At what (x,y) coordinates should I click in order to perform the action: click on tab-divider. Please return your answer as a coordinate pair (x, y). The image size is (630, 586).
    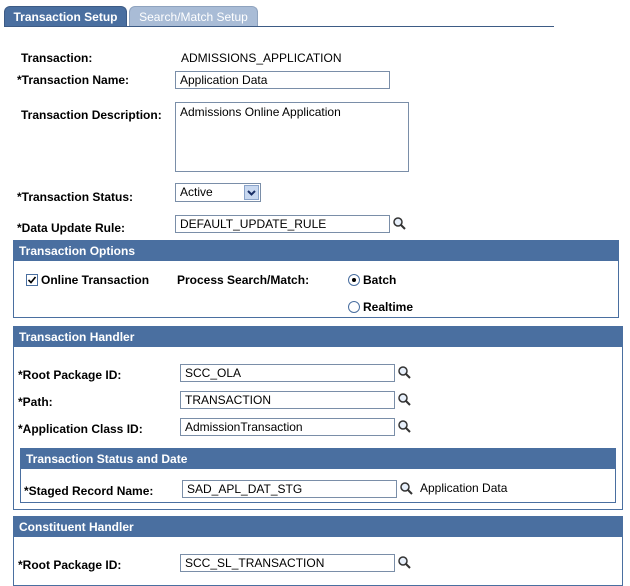
    Looking at the image, I should click on (279, 26).